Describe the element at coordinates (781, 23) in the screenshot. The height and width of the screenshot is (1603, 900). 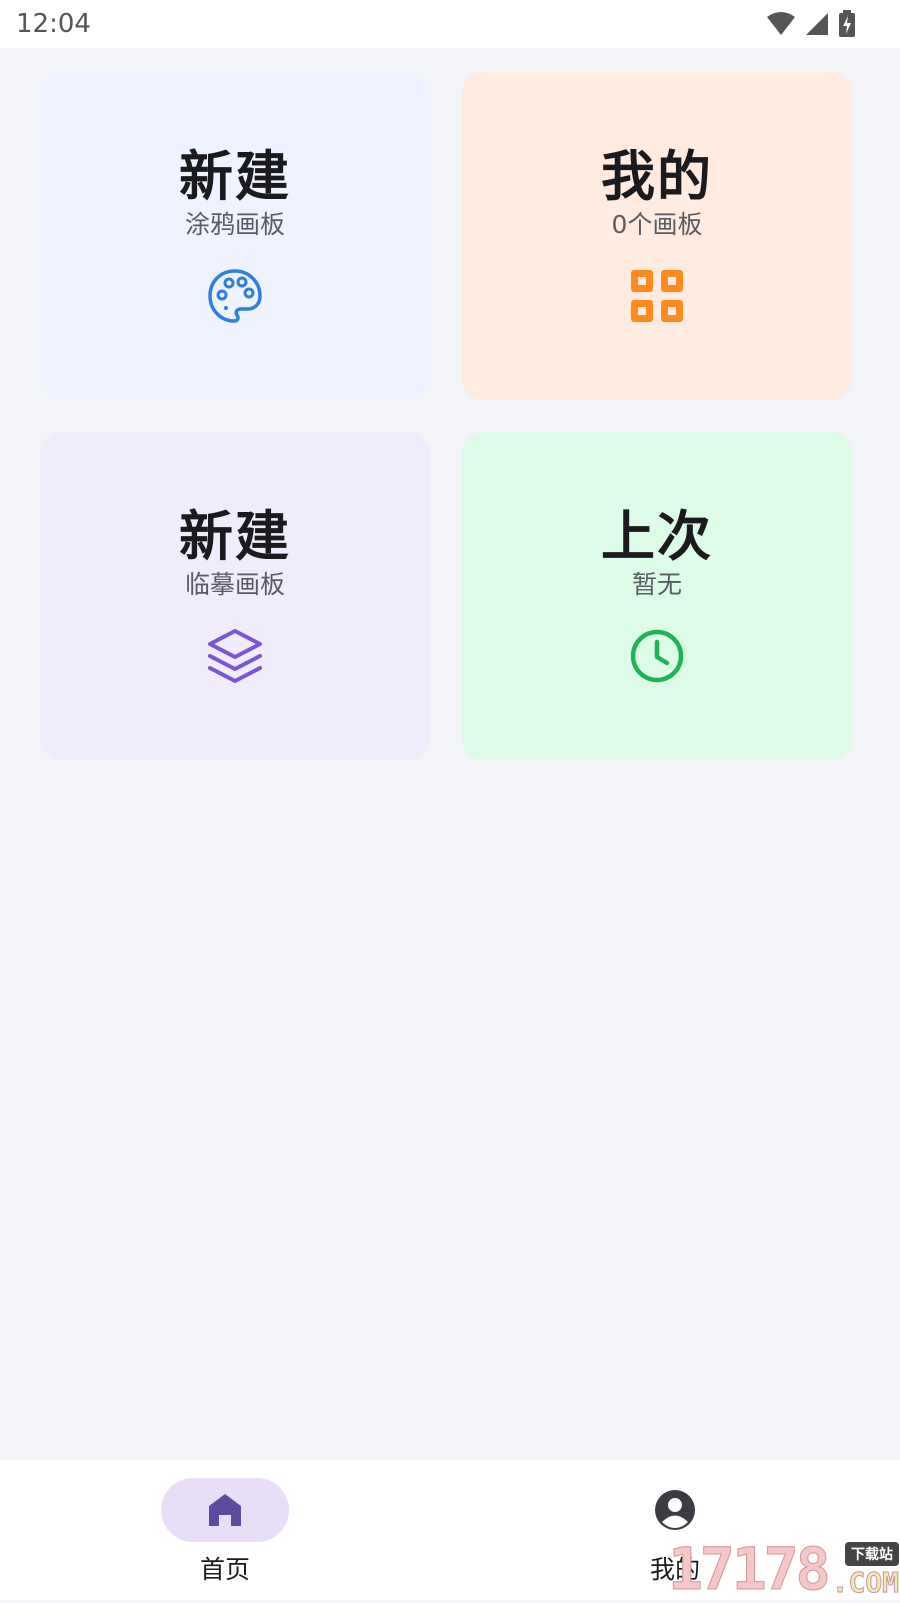
I see `wifi-icon` at that location.